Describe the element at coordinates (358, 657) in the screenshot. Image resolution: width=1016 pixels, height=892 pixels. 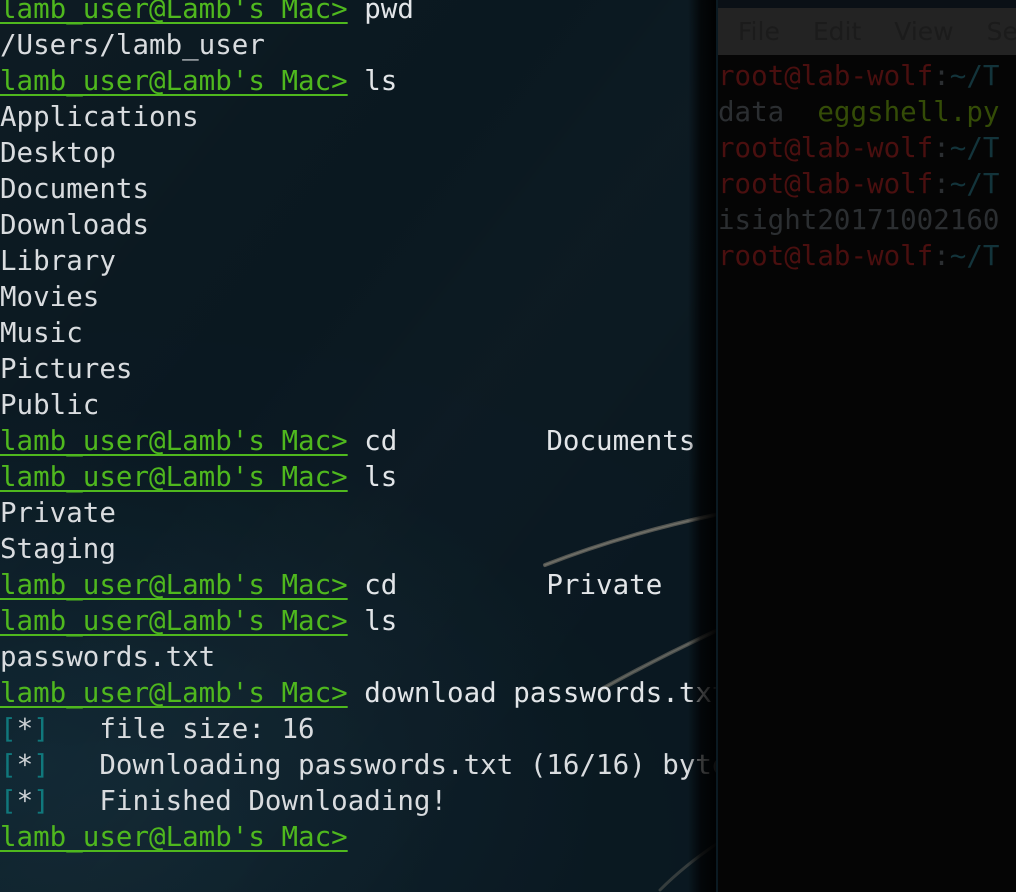
I see `terminal-line: passwords.txt` at that location.